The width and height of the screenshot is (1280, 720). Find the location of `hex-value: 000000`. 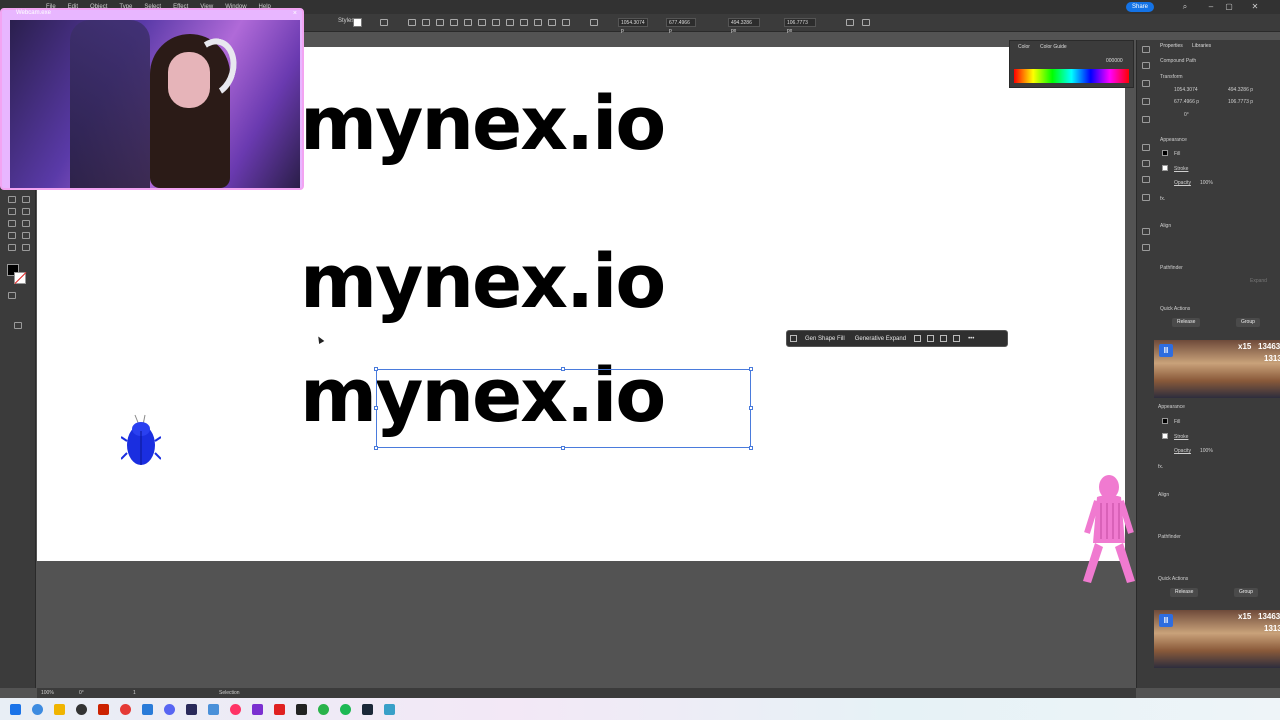

hex-value: 000000 is located at coordinates (1114, 61).